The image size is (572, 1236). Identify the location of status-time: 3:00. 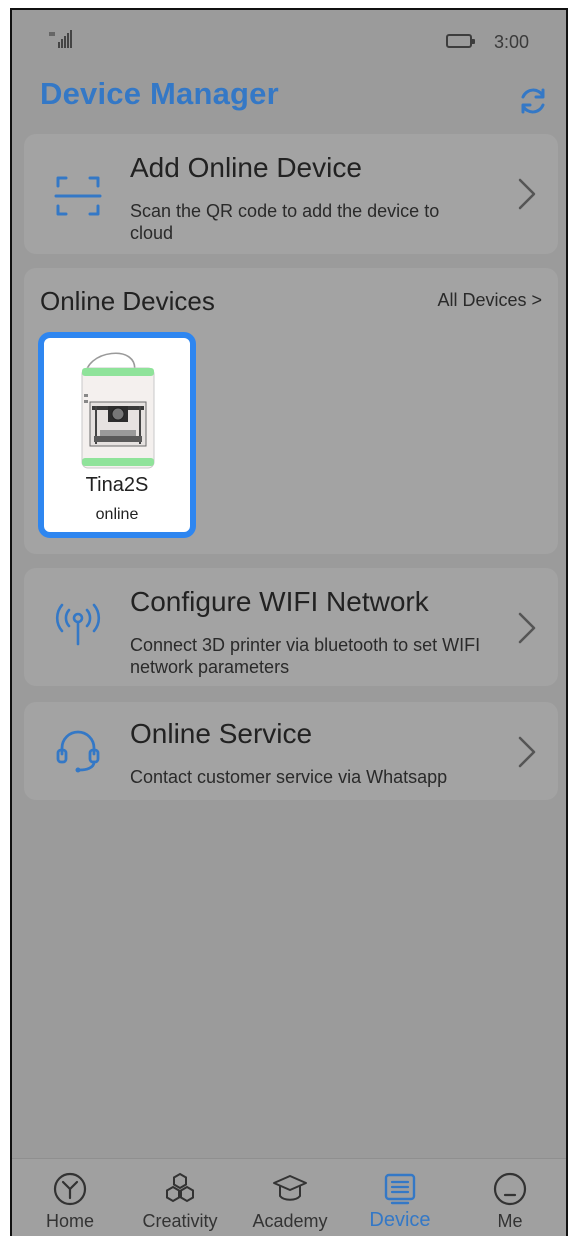
(512, 42).